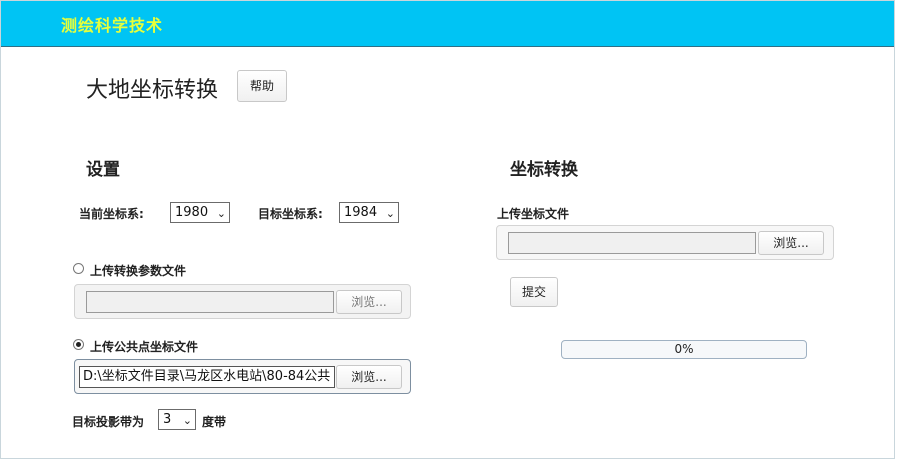 Image resolution: width=897 pixels, height=461 pixels. What do you see at coordinates (533, 214) in the screenshot?
I see `upload-coords-label: 上传坐标文件` at bounding box center [533, 214].